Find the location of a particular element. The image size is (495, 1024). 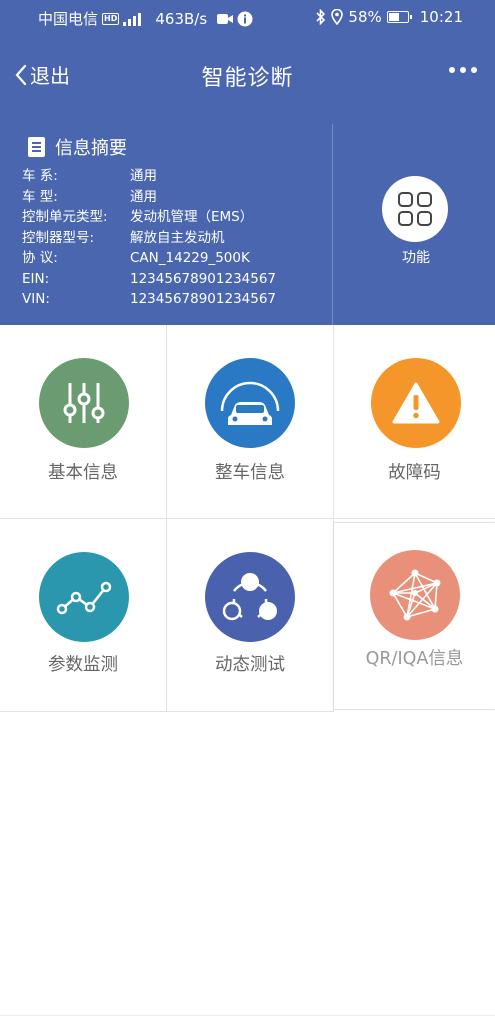

status-bar: 中国电信 HD 463B/s 58% 10:21 is located at coordinates (247, 17).